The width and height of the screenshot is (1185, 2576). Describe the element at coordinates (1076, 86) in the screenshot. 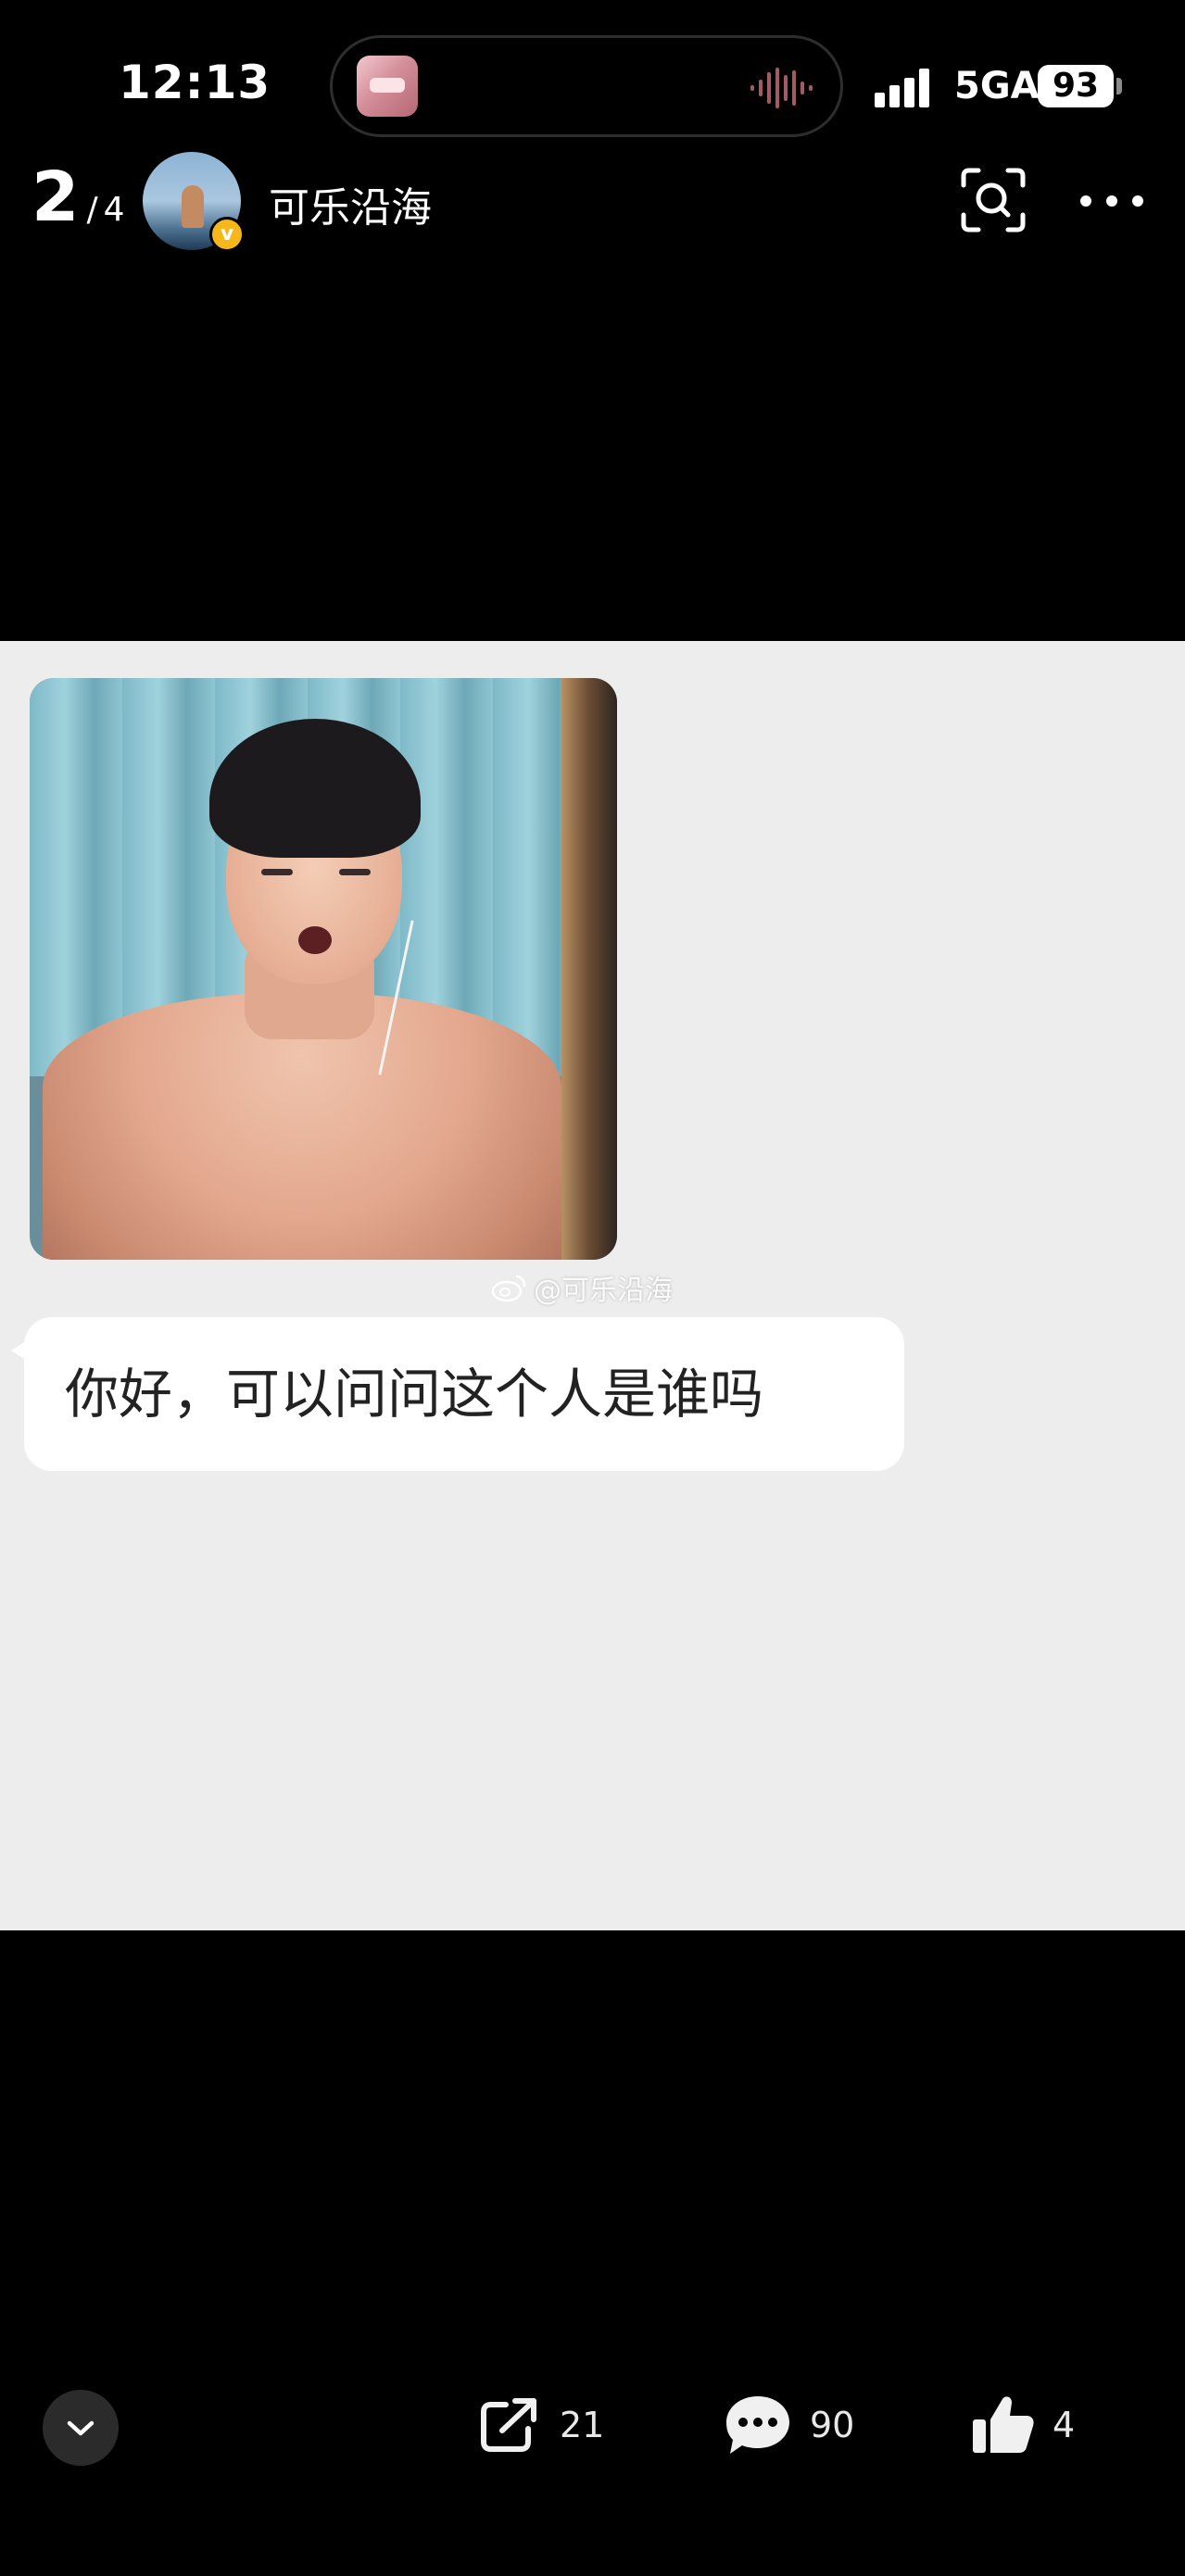

I see `battery-icon: 93` at that location.